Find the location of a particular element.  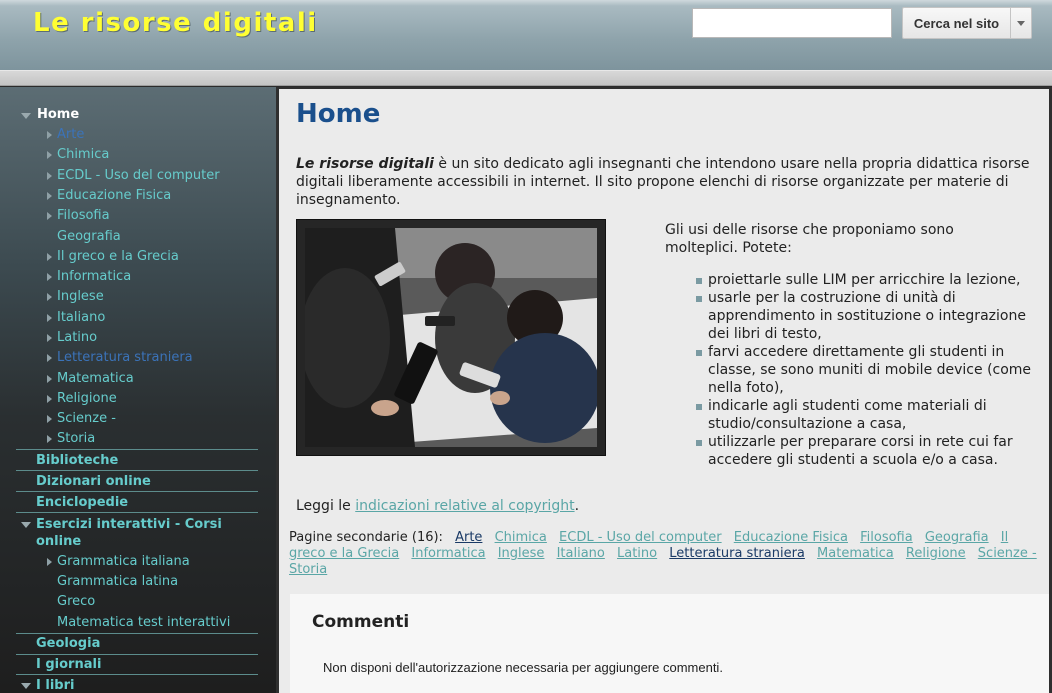

sidebar-item-esercizi-interattivi: Esercizi interattivi - Corsi is located at coordinates (129, 524).